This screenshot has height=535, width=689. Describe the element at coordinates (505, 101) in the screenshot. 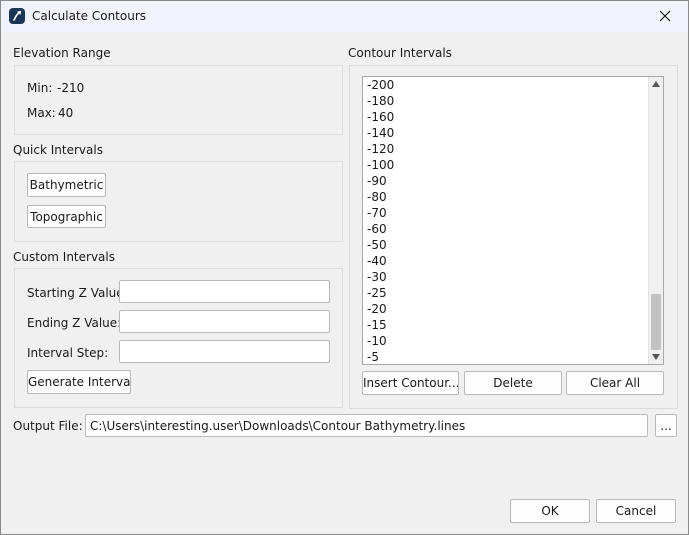

I see `contour-list-item: -180` at that location.